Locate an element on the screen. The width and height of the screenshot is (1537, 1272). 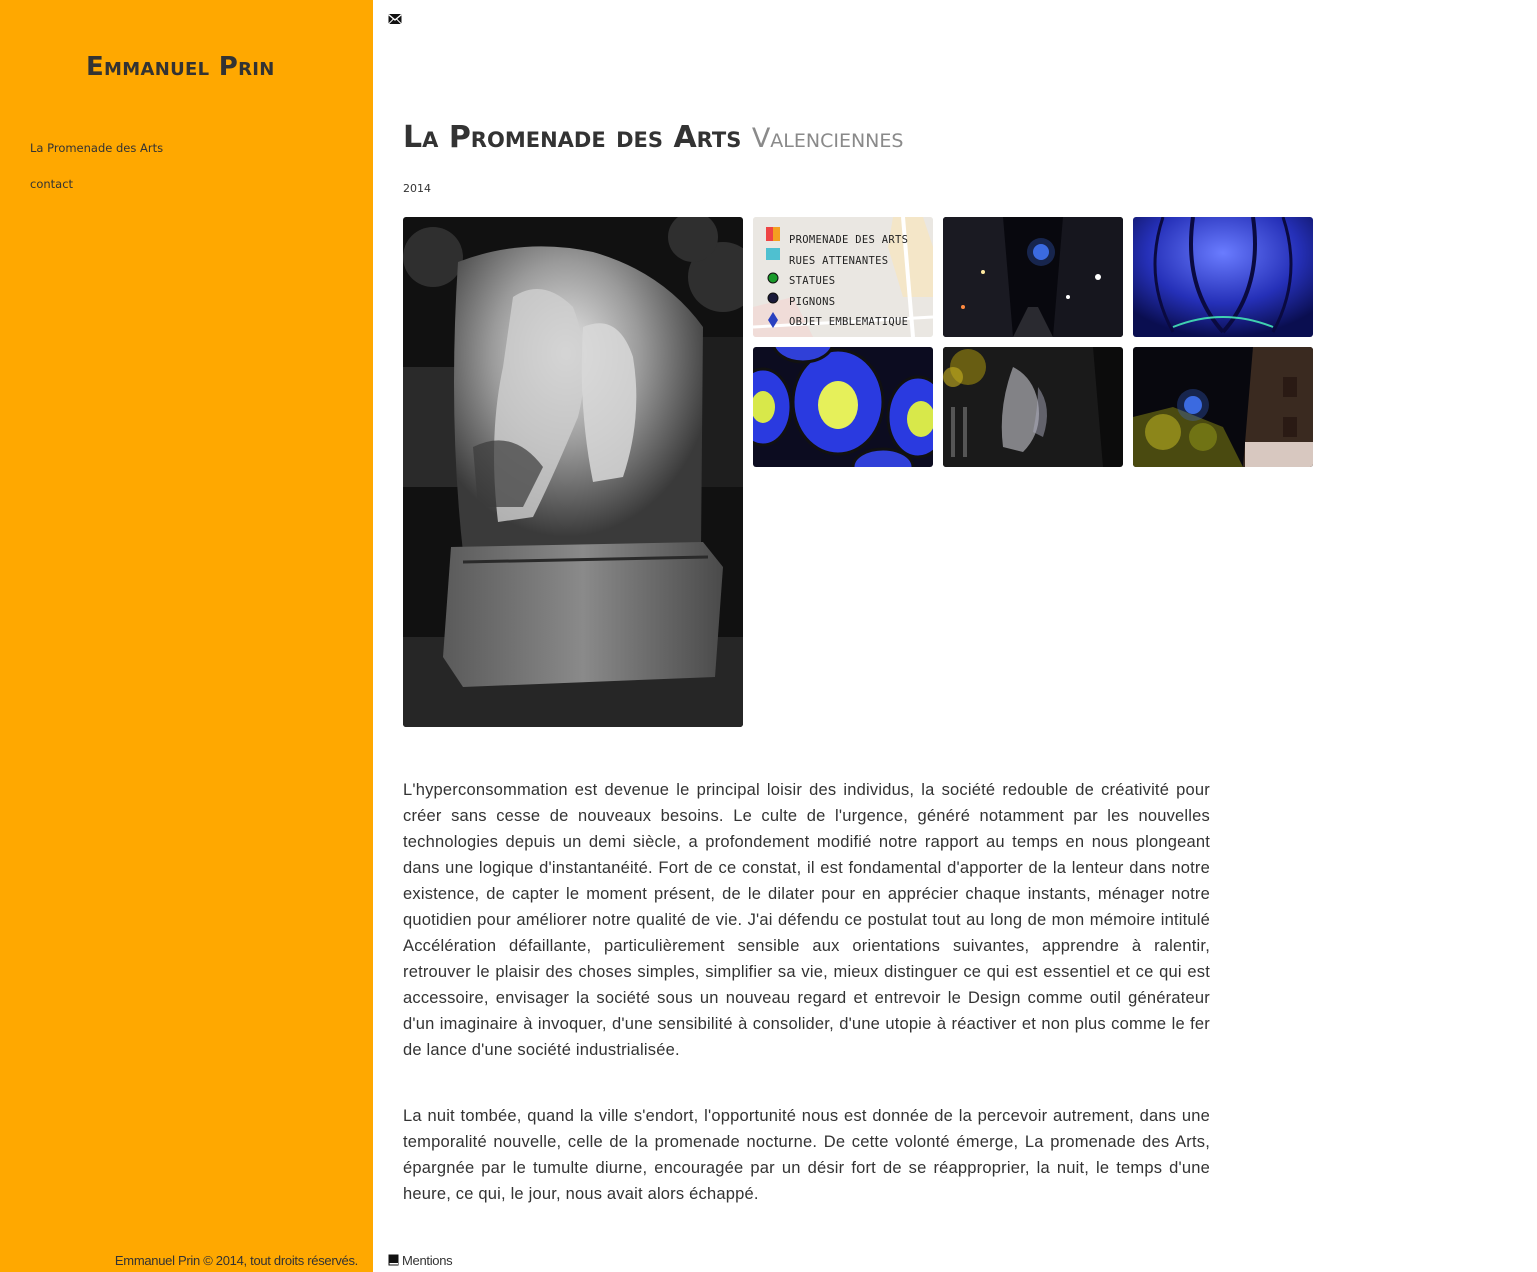
page-title: La Promenade des Arts Valenciennes is located at coordinates (653, 138).